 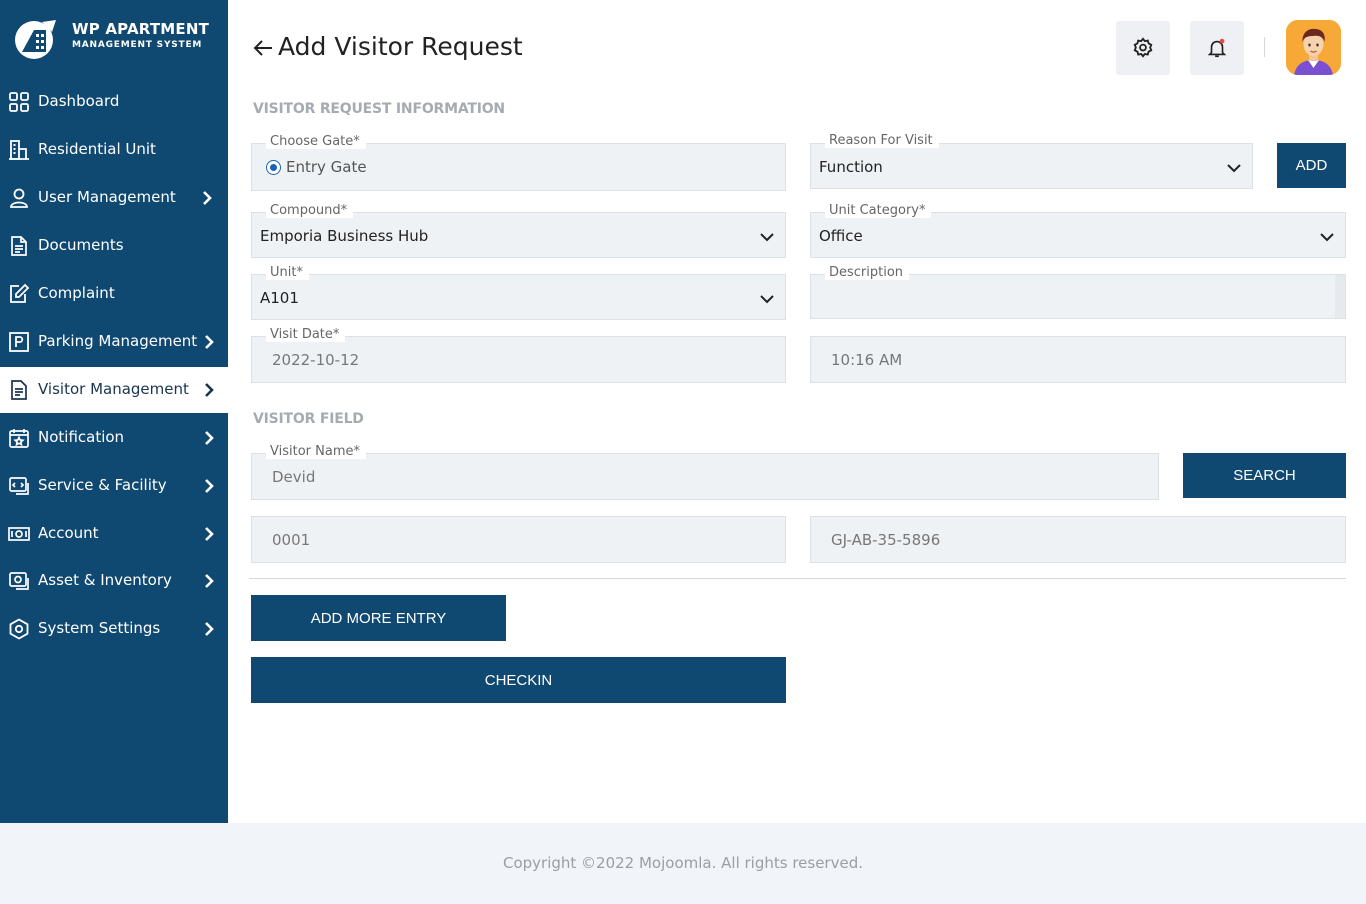 I want to click on building-icon, so click(x=19, y=150).